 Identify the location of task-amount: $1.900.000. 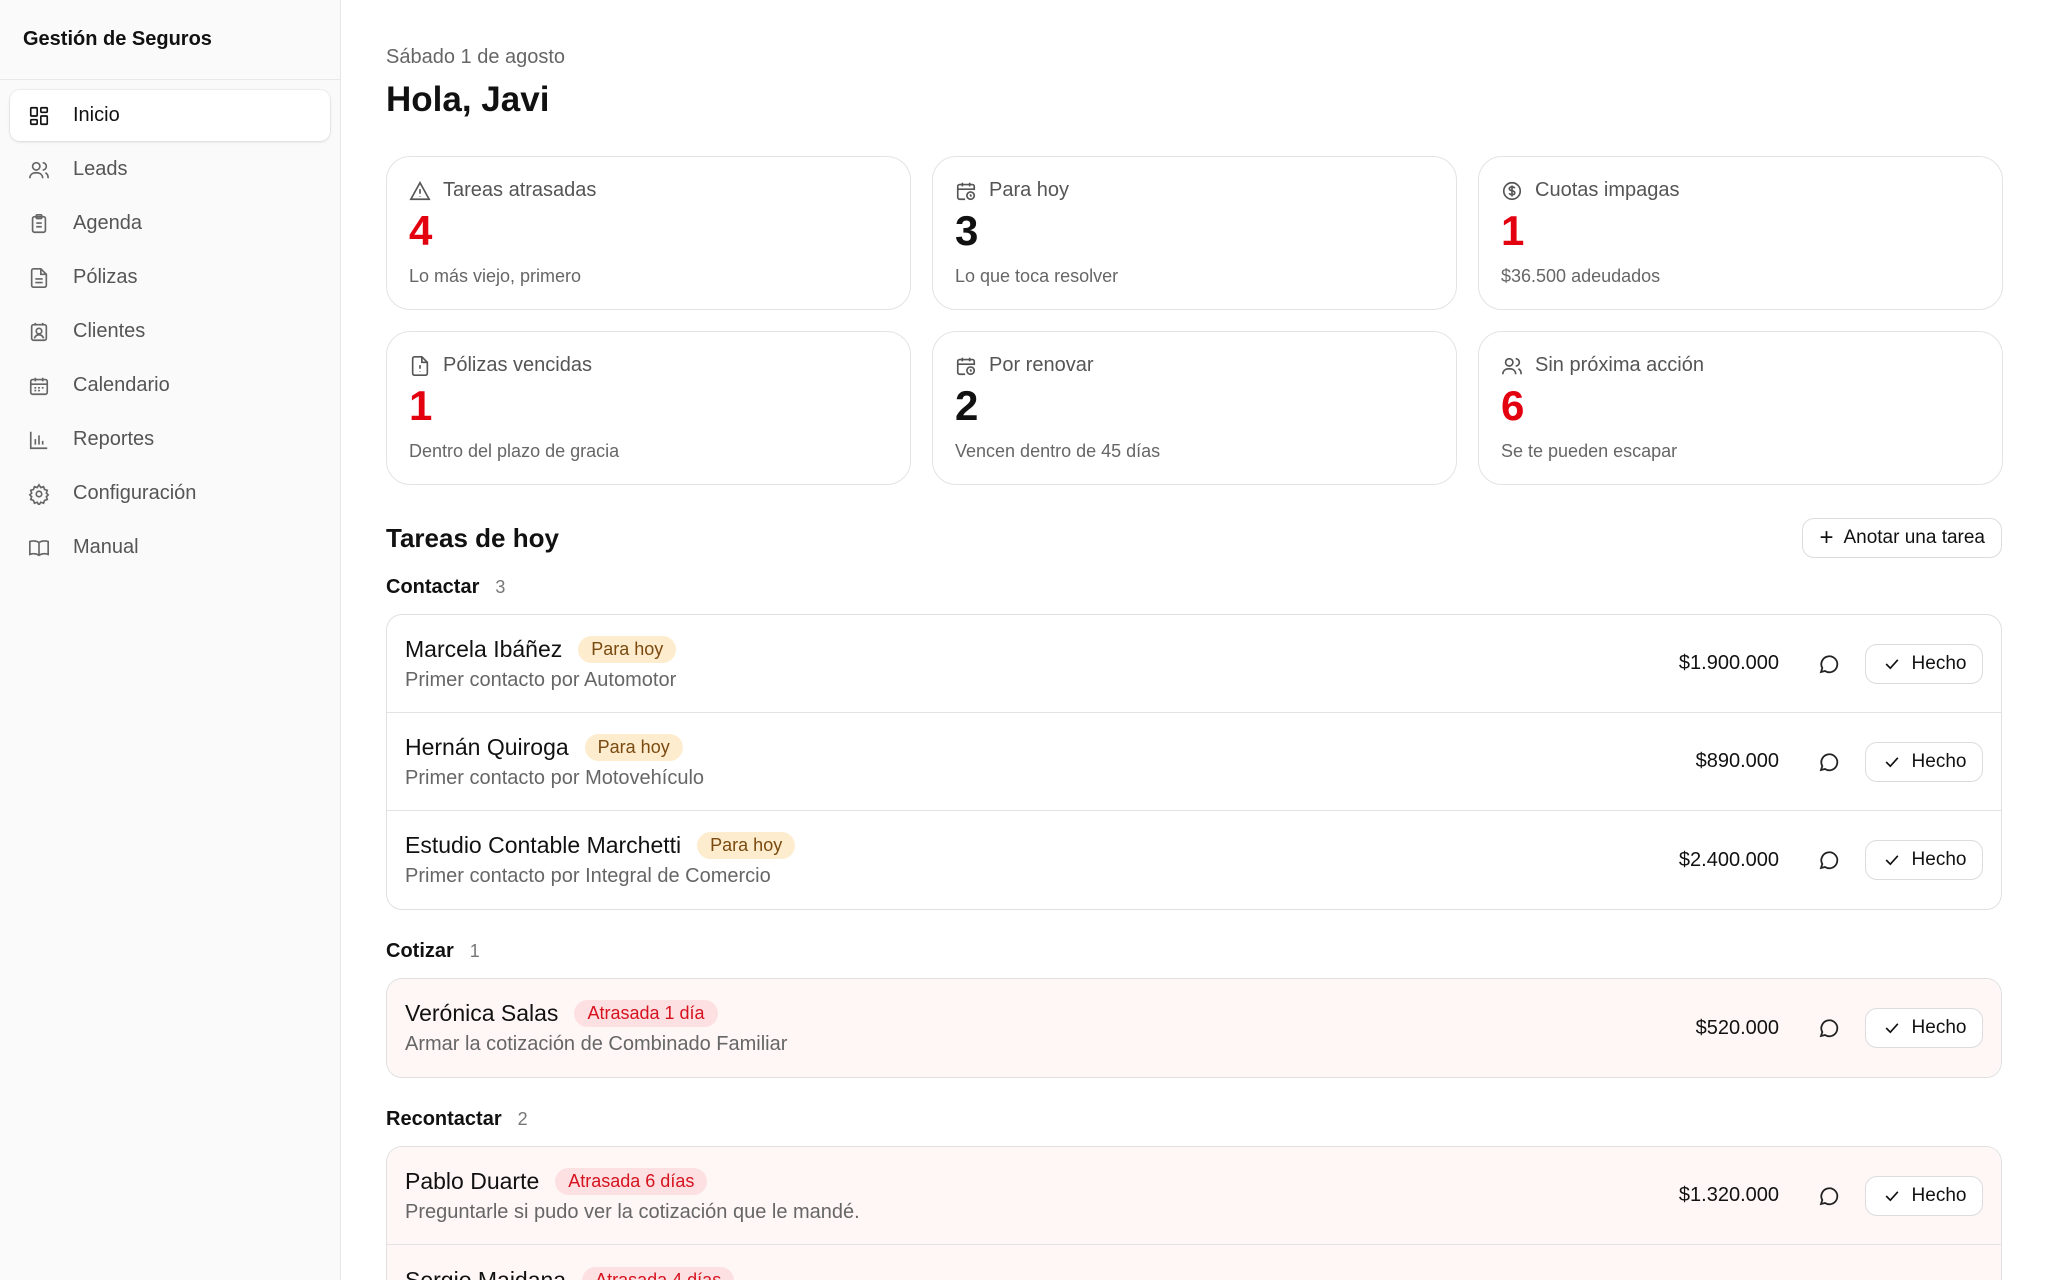
(1728, 663).